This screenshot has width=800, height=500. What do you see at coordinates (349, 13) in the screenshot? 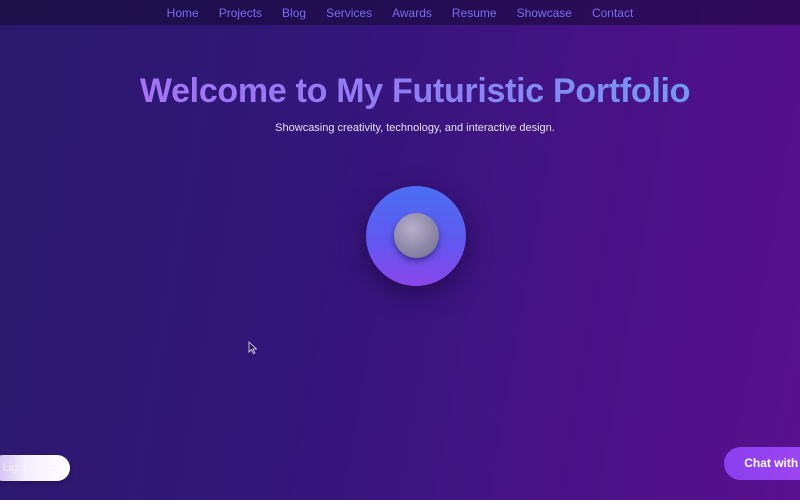
I see `nav-link-services: Services` at bounding box center [349, 13].